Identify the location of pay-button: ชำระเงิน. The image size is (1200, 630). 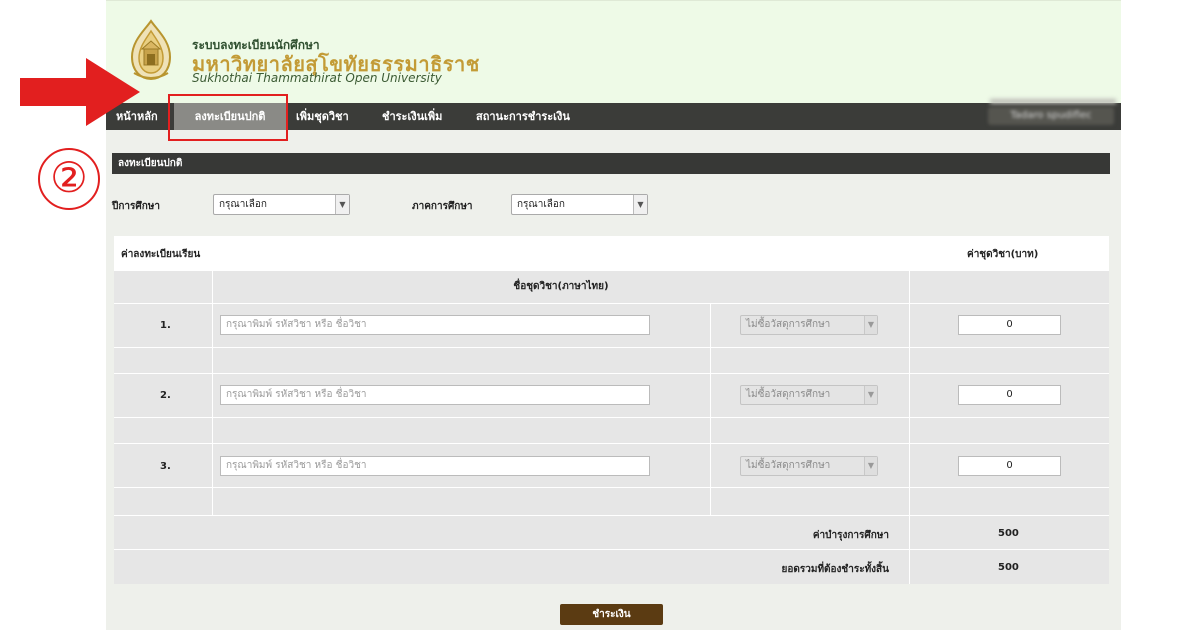
(611, 614).